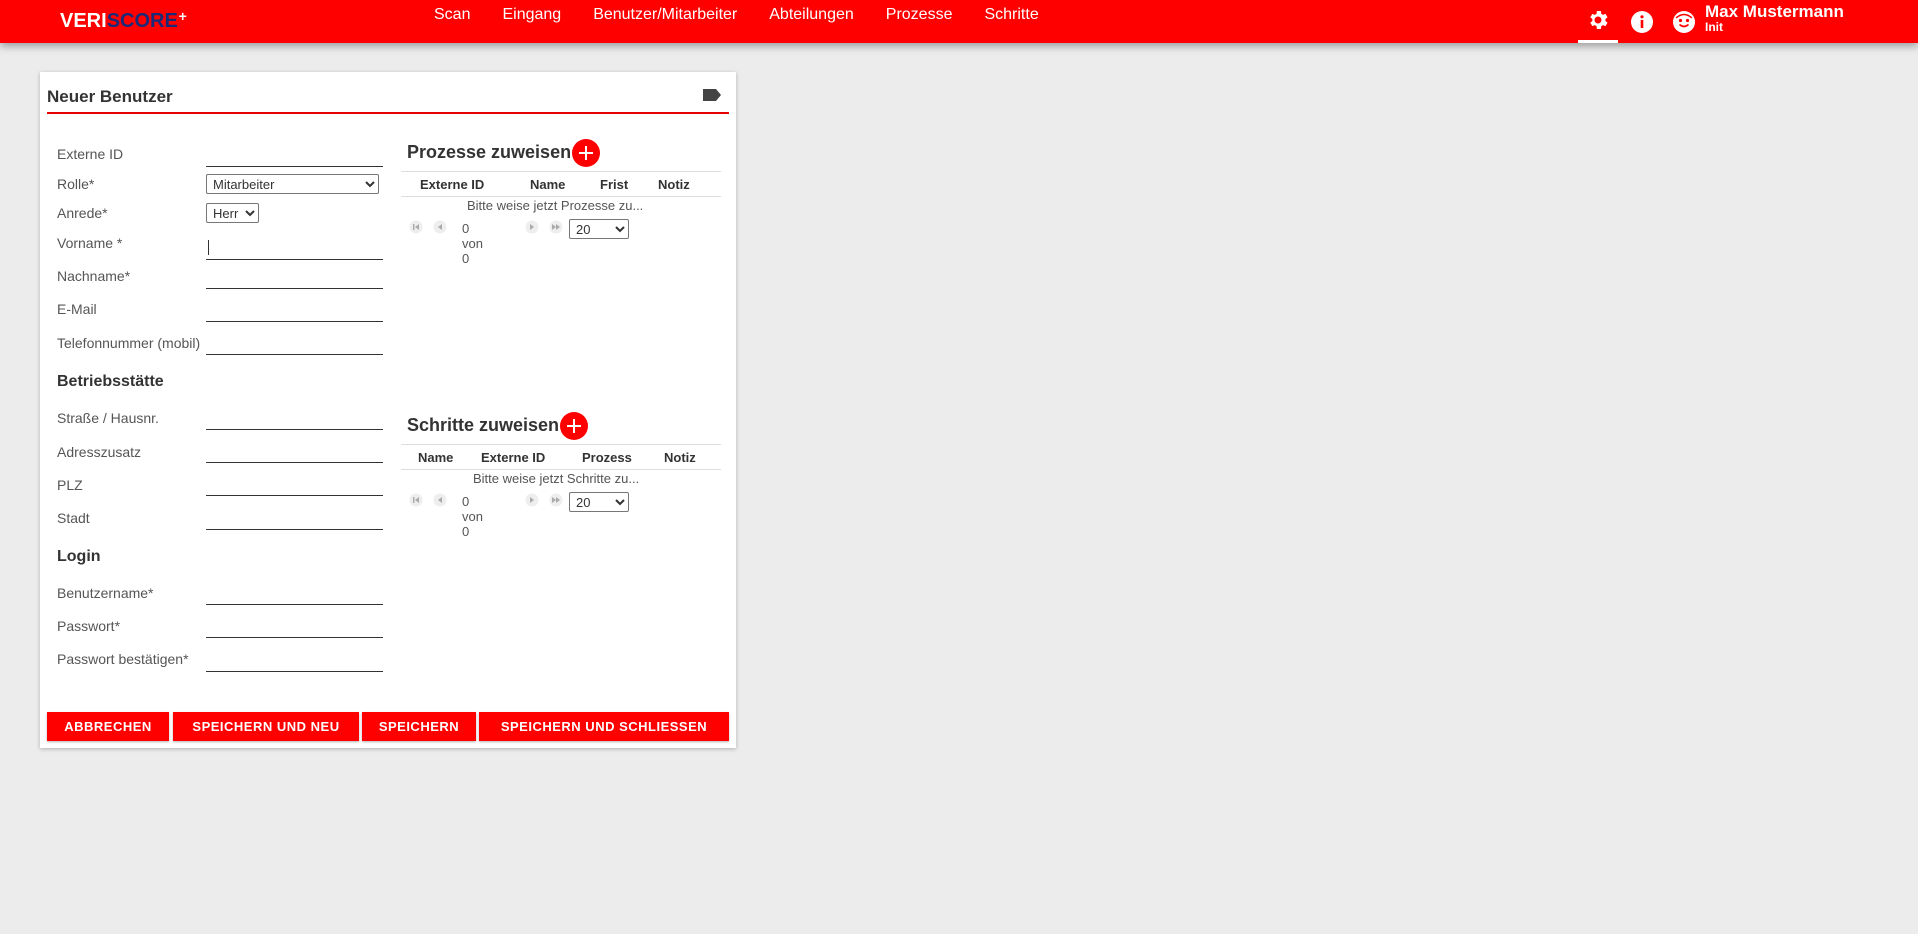 This screenshot has height=934, width=1918. I want to click on info-button, so click(1642, 21).